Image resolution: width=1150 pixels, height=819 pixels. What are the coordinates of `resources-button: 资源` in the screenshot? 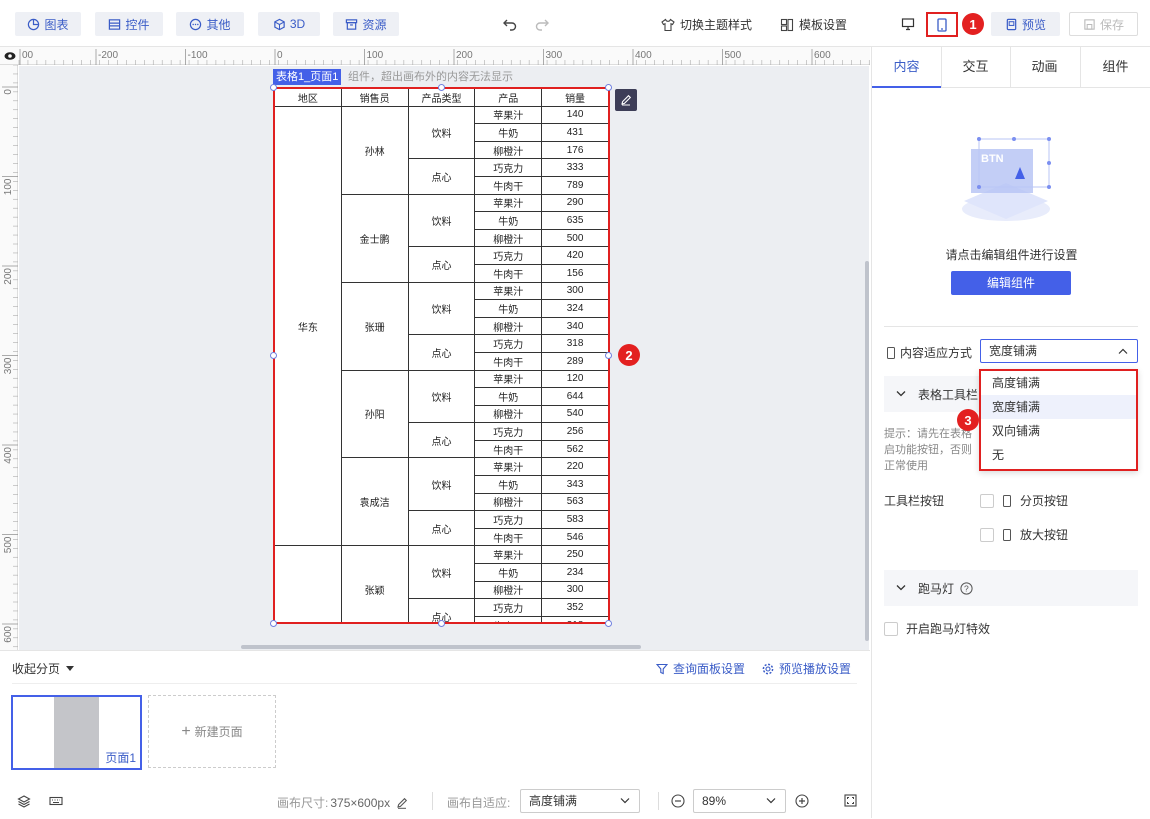 It's located at (366, 24).